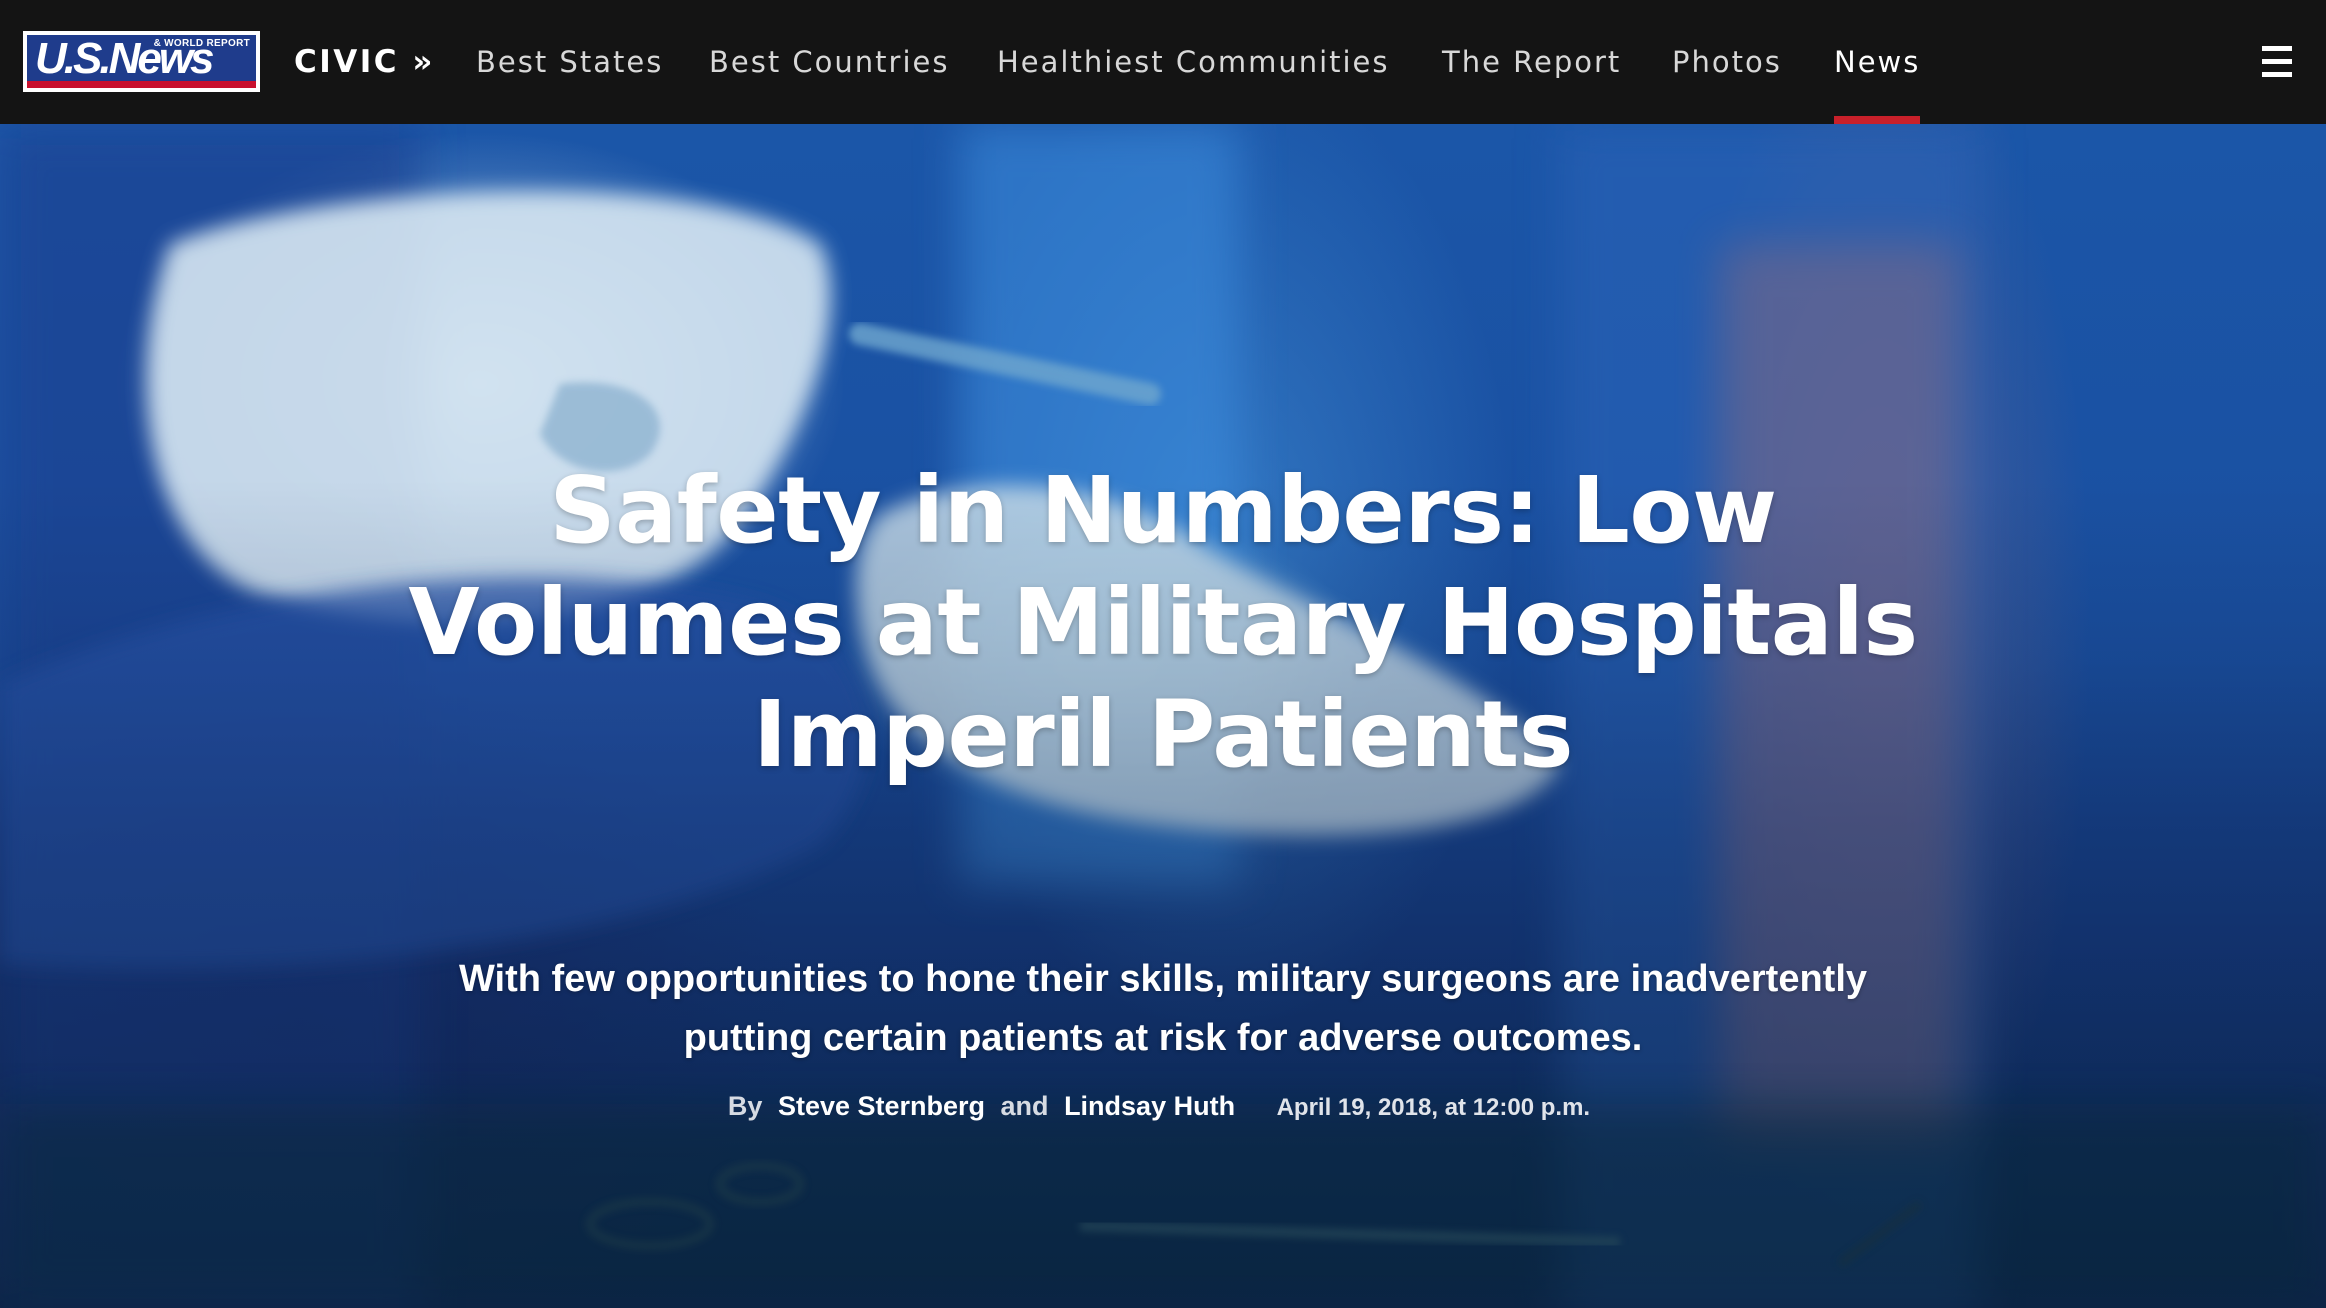 Image resolution: width=2326 pixels, height=1308 pixels. Describe the element at coordinates (1433, 1107) in the screenshot. I see `publish-date: April 19, 2018, at 12:00 p.m.` at that location.